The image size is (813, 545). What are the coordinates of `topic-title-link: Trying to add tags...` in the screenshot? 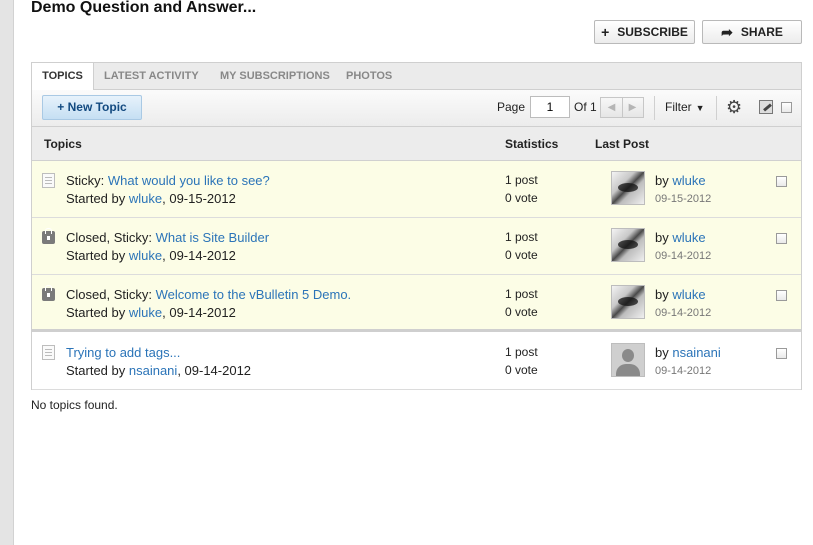 It's located at (123, 352).